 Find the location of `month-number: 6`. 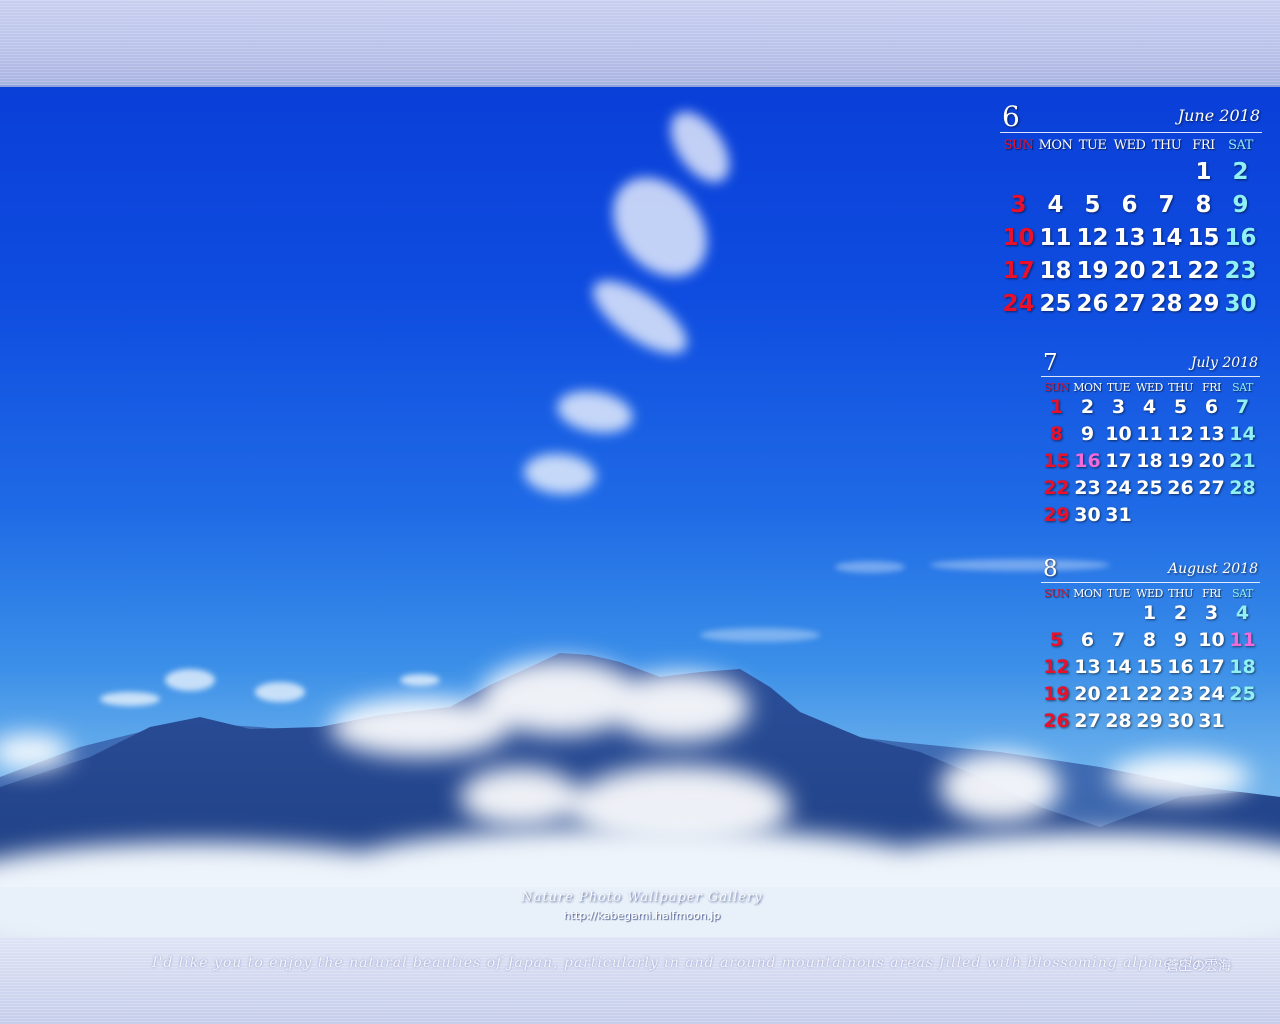

month-number: 6 is located at coordinates (1011, 116).